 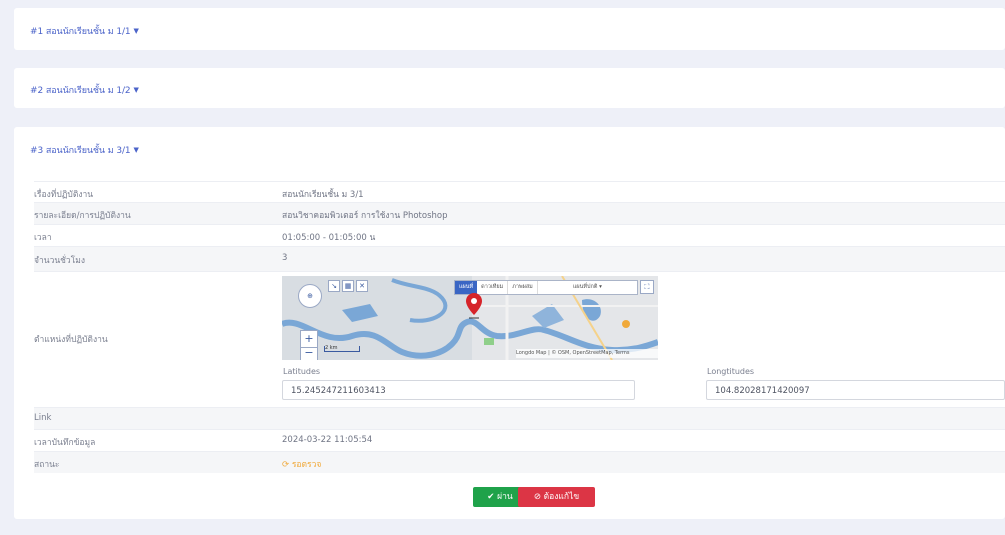 I want to click on time-label: เวลา, so click(x=43, y=238).